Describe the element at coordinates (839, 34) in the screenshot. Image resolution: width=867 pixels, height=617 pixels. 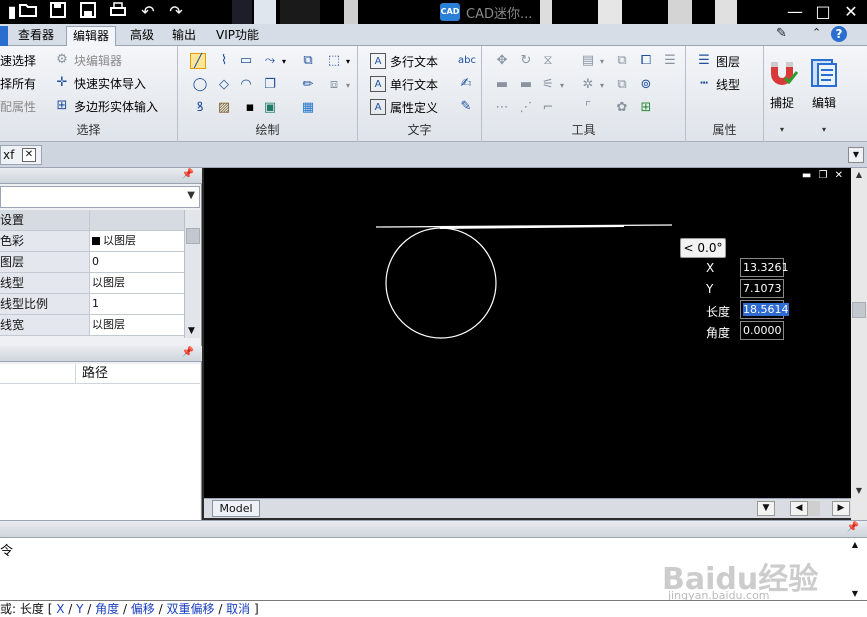
I see `help-icon: ?` at that location.